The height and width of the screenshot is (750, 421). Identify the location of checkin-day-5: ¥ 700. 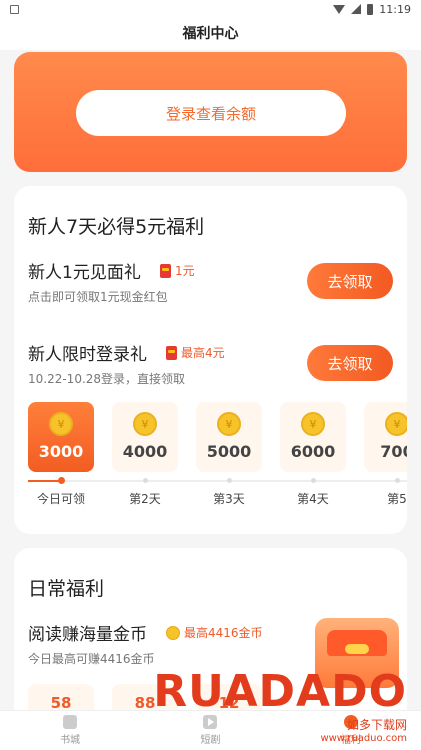
(385, 437).